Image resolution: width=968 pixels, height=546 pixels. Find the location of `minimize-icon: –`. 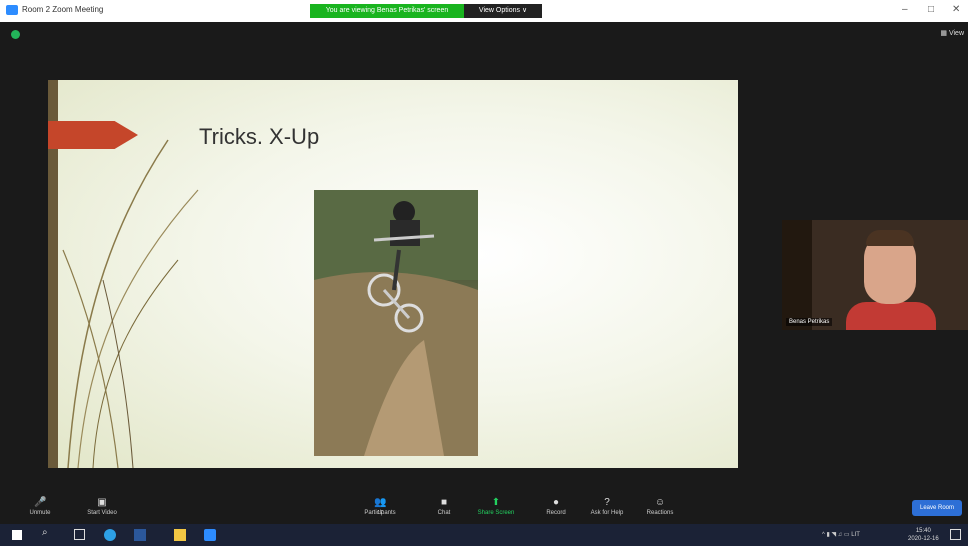

minimize-icon: – is located at coordinates (905, 9).